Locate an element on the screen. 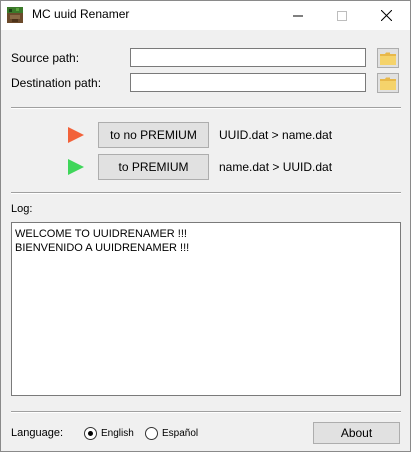  espanol-radio is located at coordinates (151, 433).